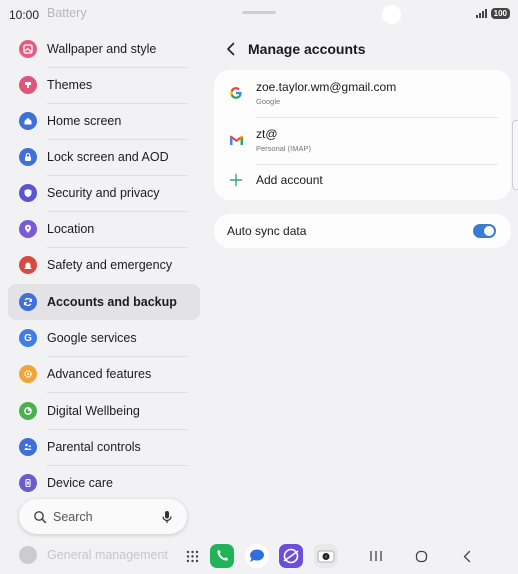  Describe the element at coordinates (362, 140) in the screenshot. I see `account-row-imap: zt@ Personal (IMAP)` at that location.